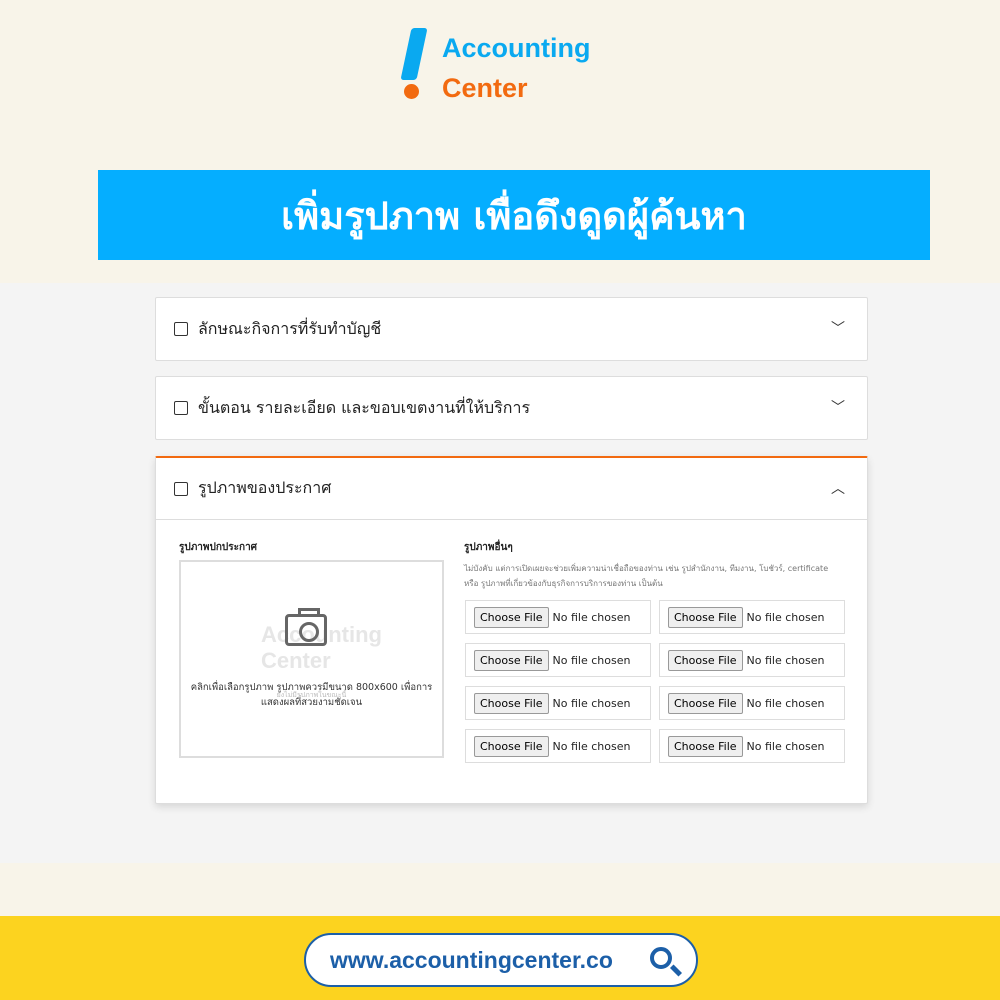 The width and height of the screenshot is (1000, 1000). What do you see at coordinates (181, 408) in the screenshot?
I see `document-icon` at bounding box center [181, 408].